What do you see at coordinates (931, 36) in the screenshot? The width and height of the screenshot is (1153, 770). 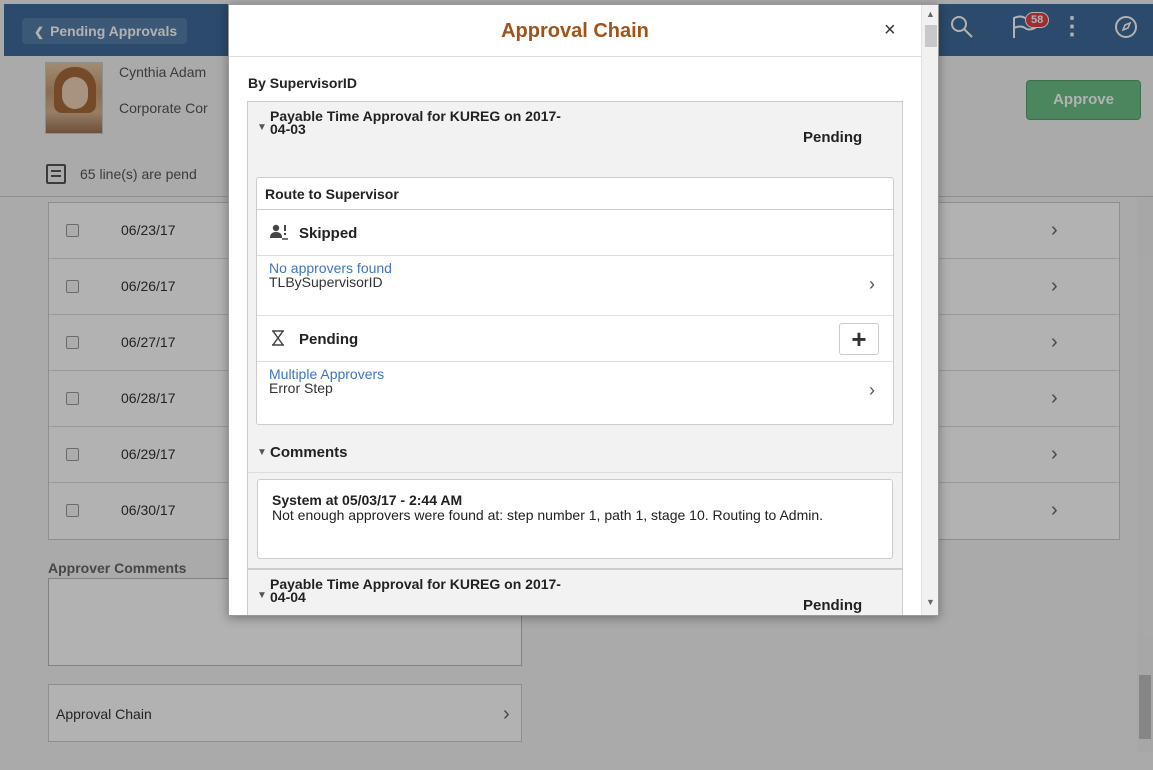 I see `scroll-thumb` at bounding box center [931, 36].